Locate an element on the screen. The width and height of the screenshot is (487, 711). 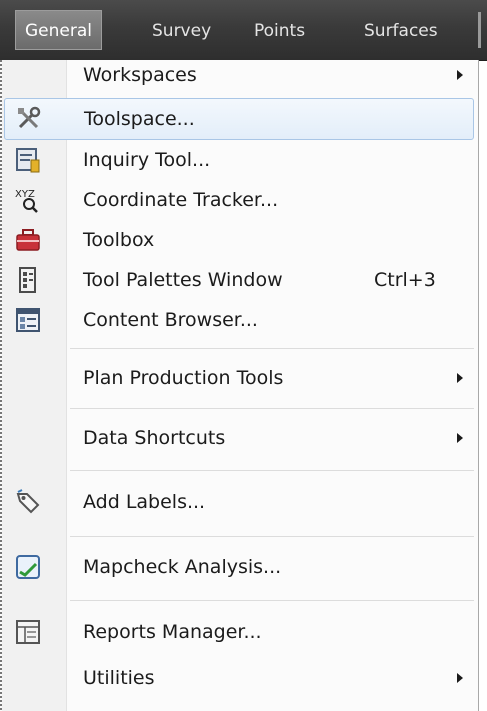
tool-palettes-icon is located at coordinates (28, 280).